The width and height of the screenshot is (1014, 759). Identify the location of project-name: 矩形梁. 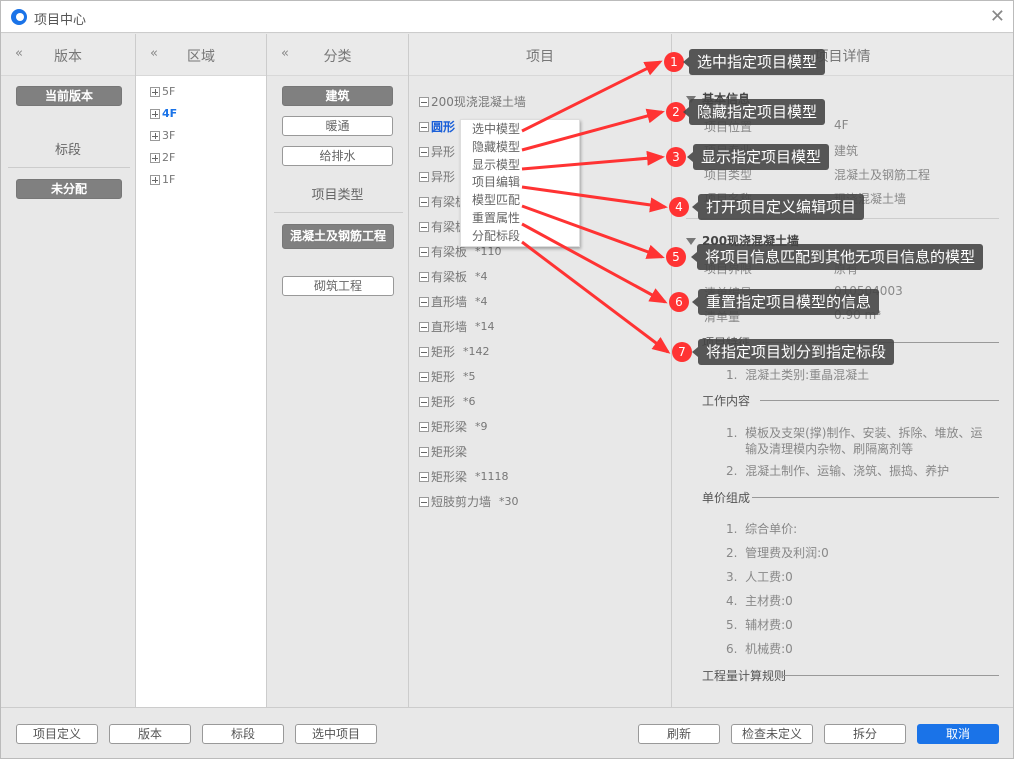
(449, 452).